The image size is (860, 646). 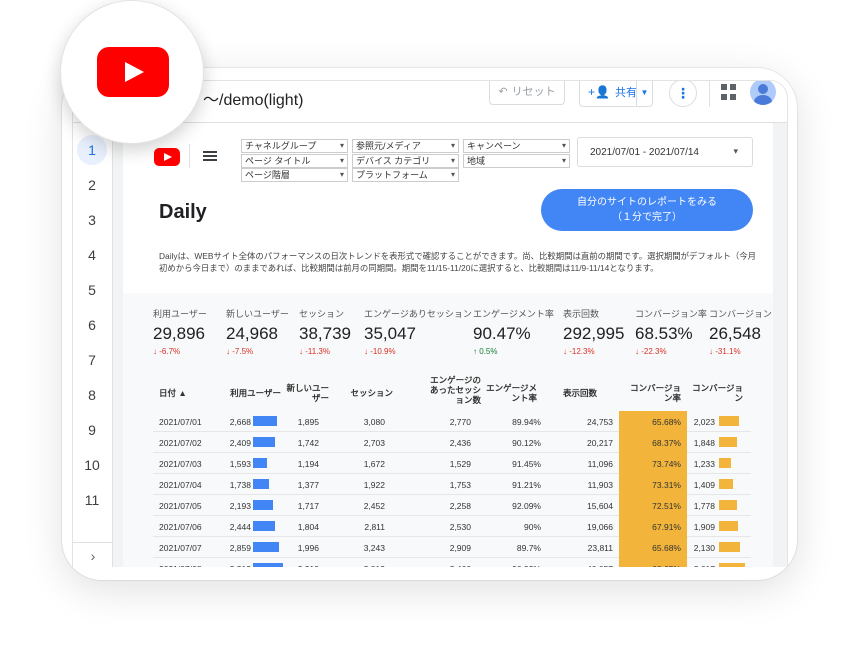 I want to click on table-header-cell: エンゲージの あったセッシ ョン数, so click(x=448, y=390).